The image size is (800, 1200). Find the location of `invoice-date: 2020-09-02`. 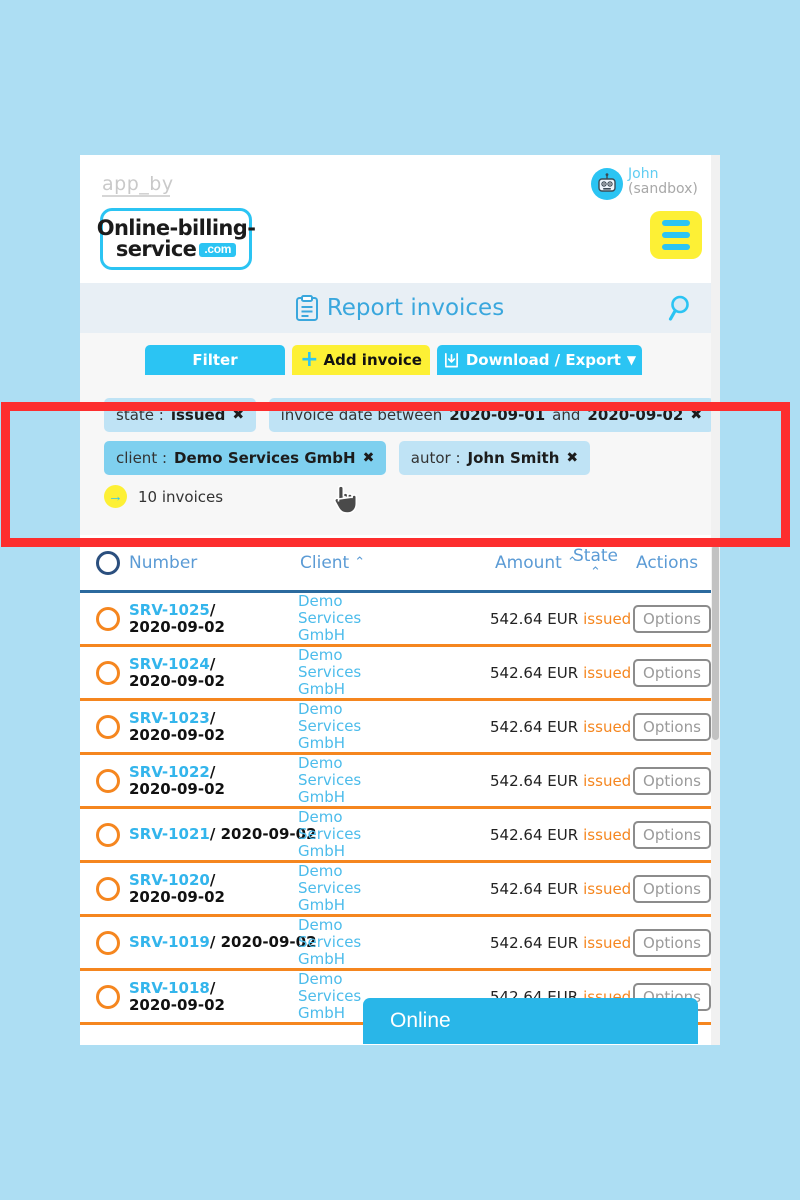

invoice-date: 2020-09-02 is located at coordinates (177, 680).